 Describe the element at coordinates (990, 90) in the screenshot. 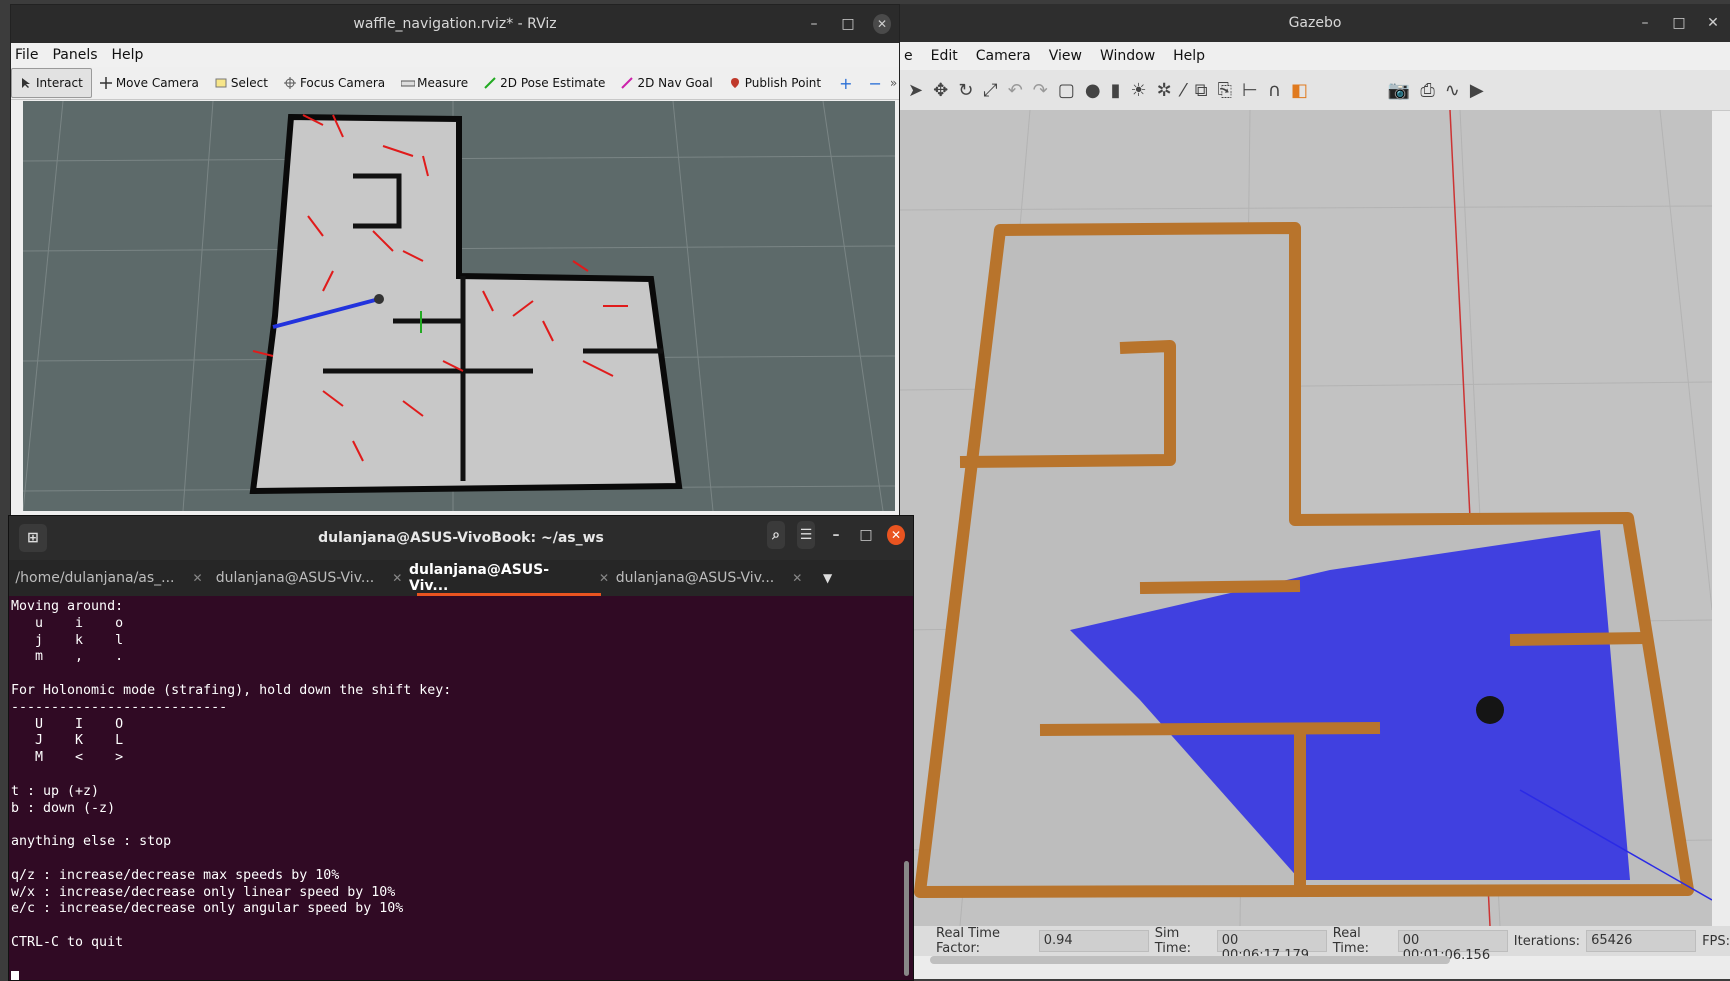

I see `scale-mode-icon: ⤢` at that location.